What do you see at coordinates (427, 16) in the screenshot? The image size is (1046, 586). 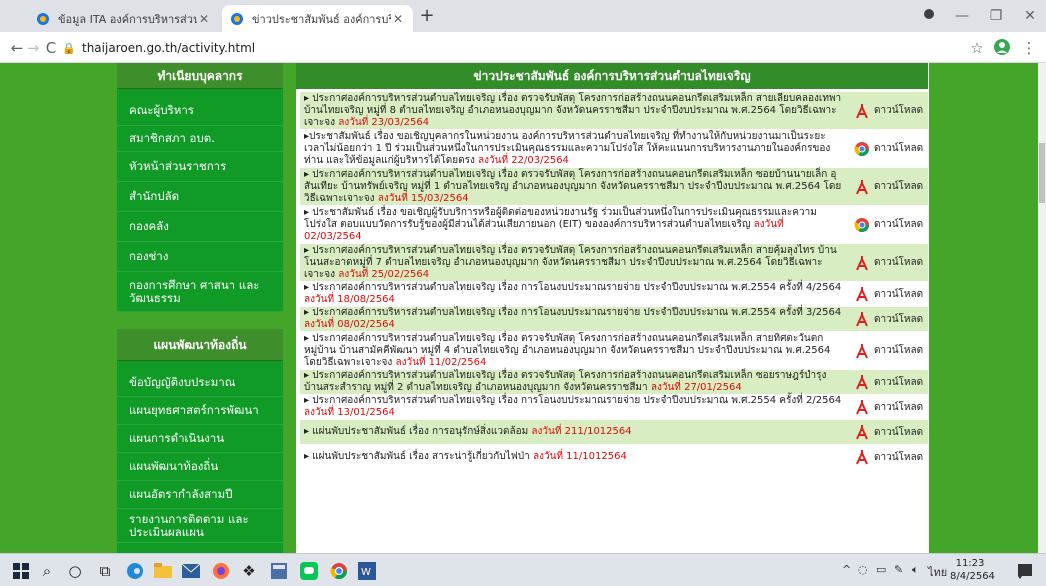 I see `new-tab-button: +` at bounding box center [427, 16].